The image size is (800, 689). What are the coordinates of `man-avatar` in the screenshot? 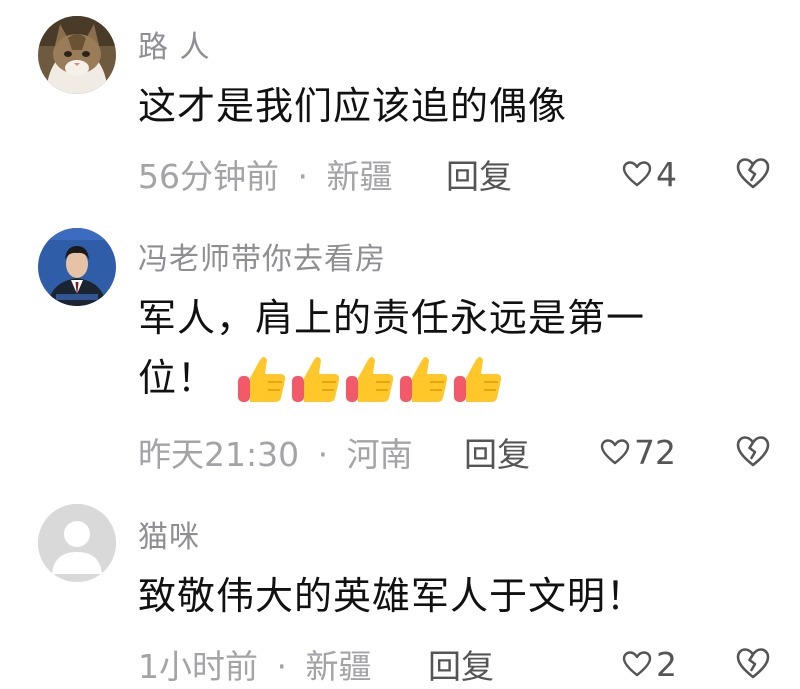 It's located at (77, 267).